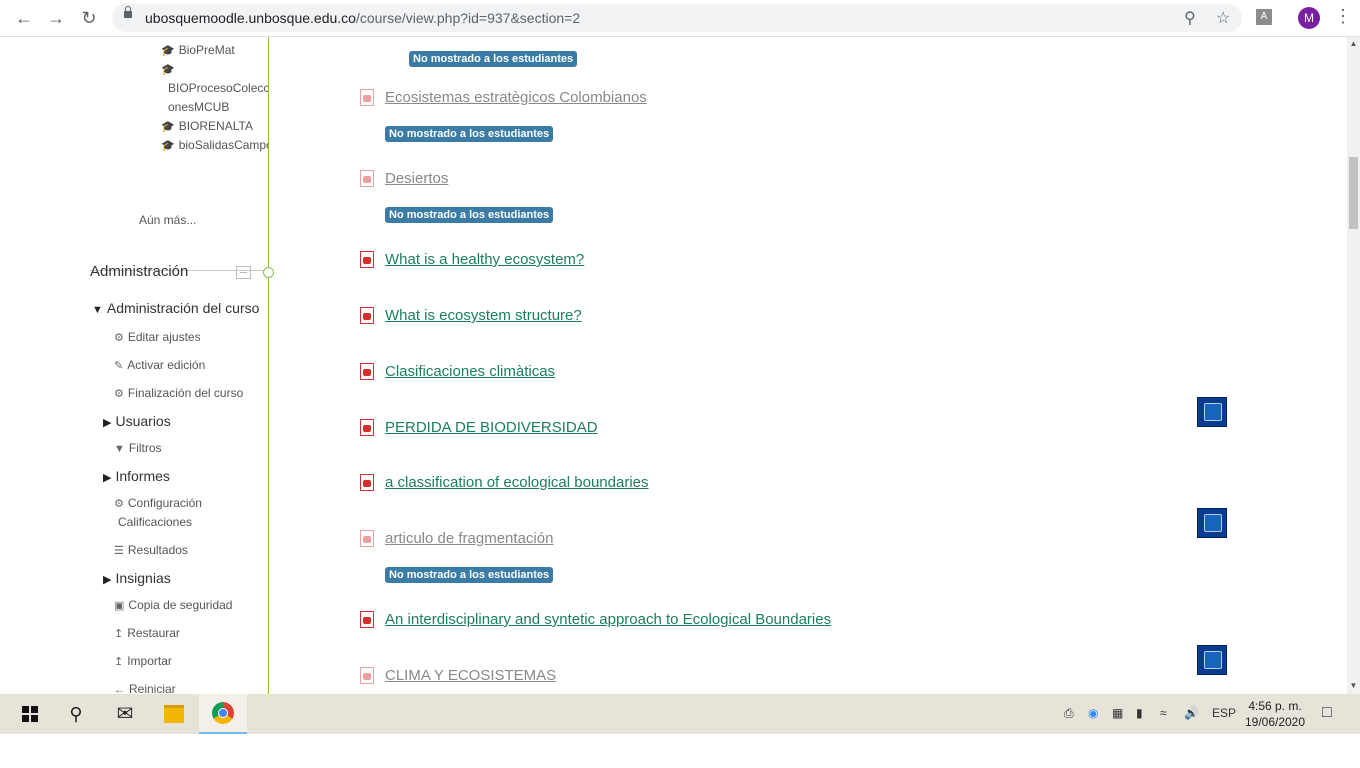  What do you see at coordinates (1117, 713) in the screenshot?
I see `network-share-icon: ▦` at bounding box center [1117, 713].